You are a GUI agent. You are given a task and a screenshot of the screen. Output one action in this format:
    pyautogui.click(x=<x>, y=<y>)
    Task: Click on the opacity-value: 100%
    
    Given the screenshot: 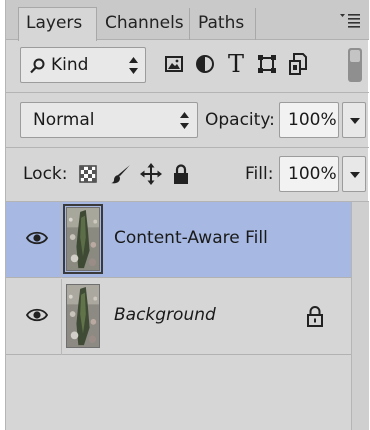 What is the action you would take?
    pyautogui.click(x=312, y=120)
    